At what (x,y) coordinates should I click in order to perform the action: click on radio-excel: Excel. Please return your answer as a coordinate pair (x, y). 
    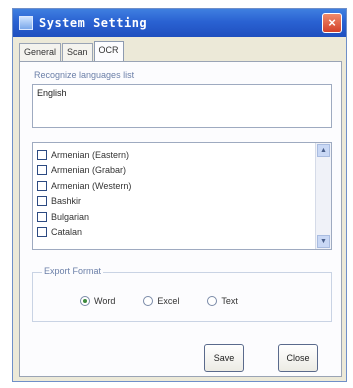
    Looking at the image, I should click on (161, 301).